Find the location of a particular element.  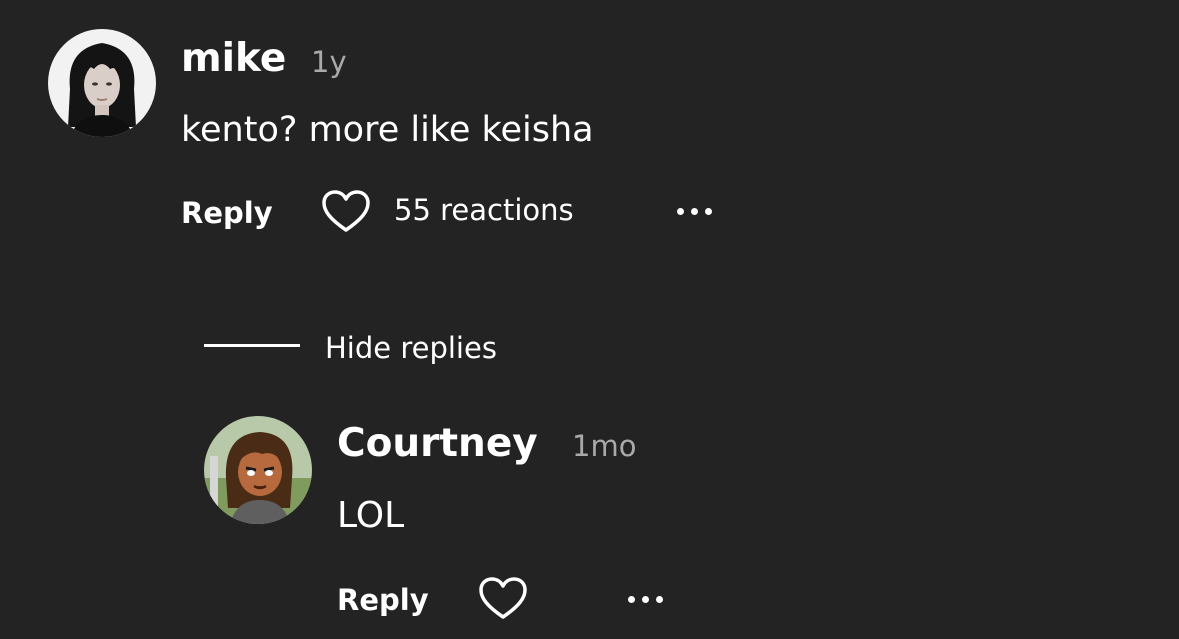

cartoon-avatar-icon is located at coordinates (258, 470).